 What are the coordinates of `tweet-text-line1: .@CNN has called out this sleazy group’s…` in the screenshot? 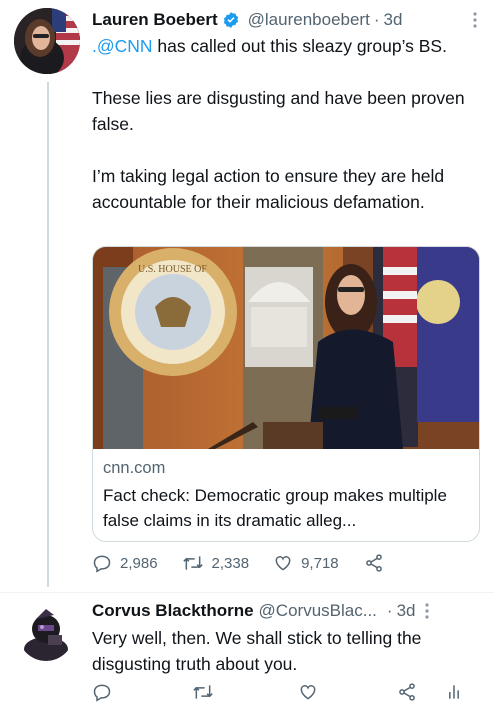 It's located at (287, 46).